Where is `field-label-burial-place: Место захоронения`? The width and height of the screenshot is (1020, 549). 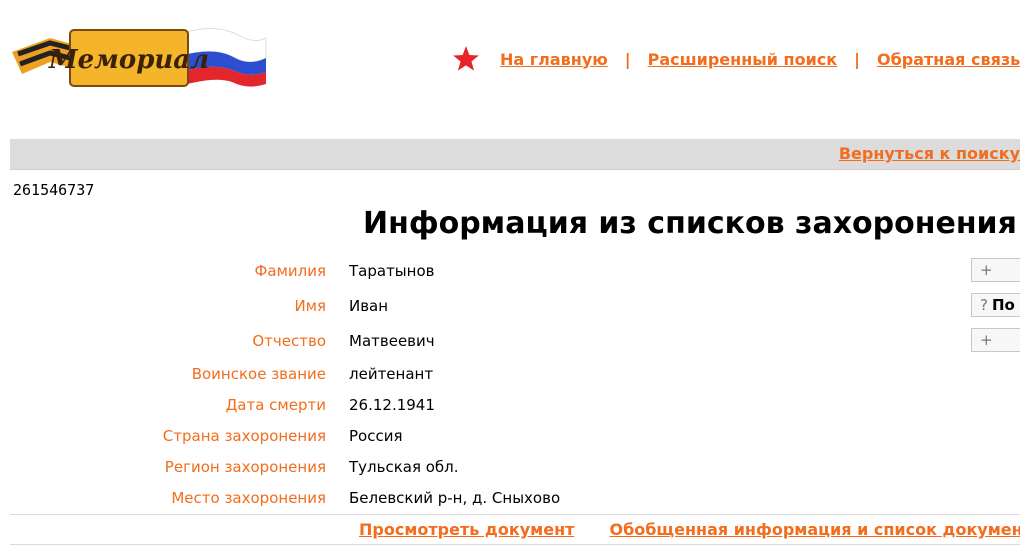
field-label-burial-place: Место захоронения is located at coordinates (248, 498).